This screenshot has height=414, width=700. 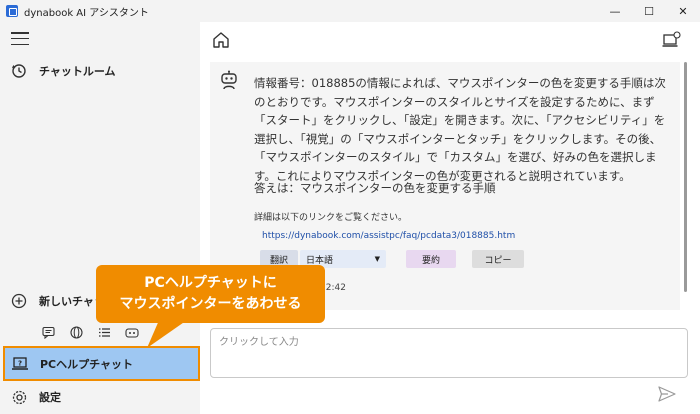 I want to click on chat-input, so click(x=449, y=342).